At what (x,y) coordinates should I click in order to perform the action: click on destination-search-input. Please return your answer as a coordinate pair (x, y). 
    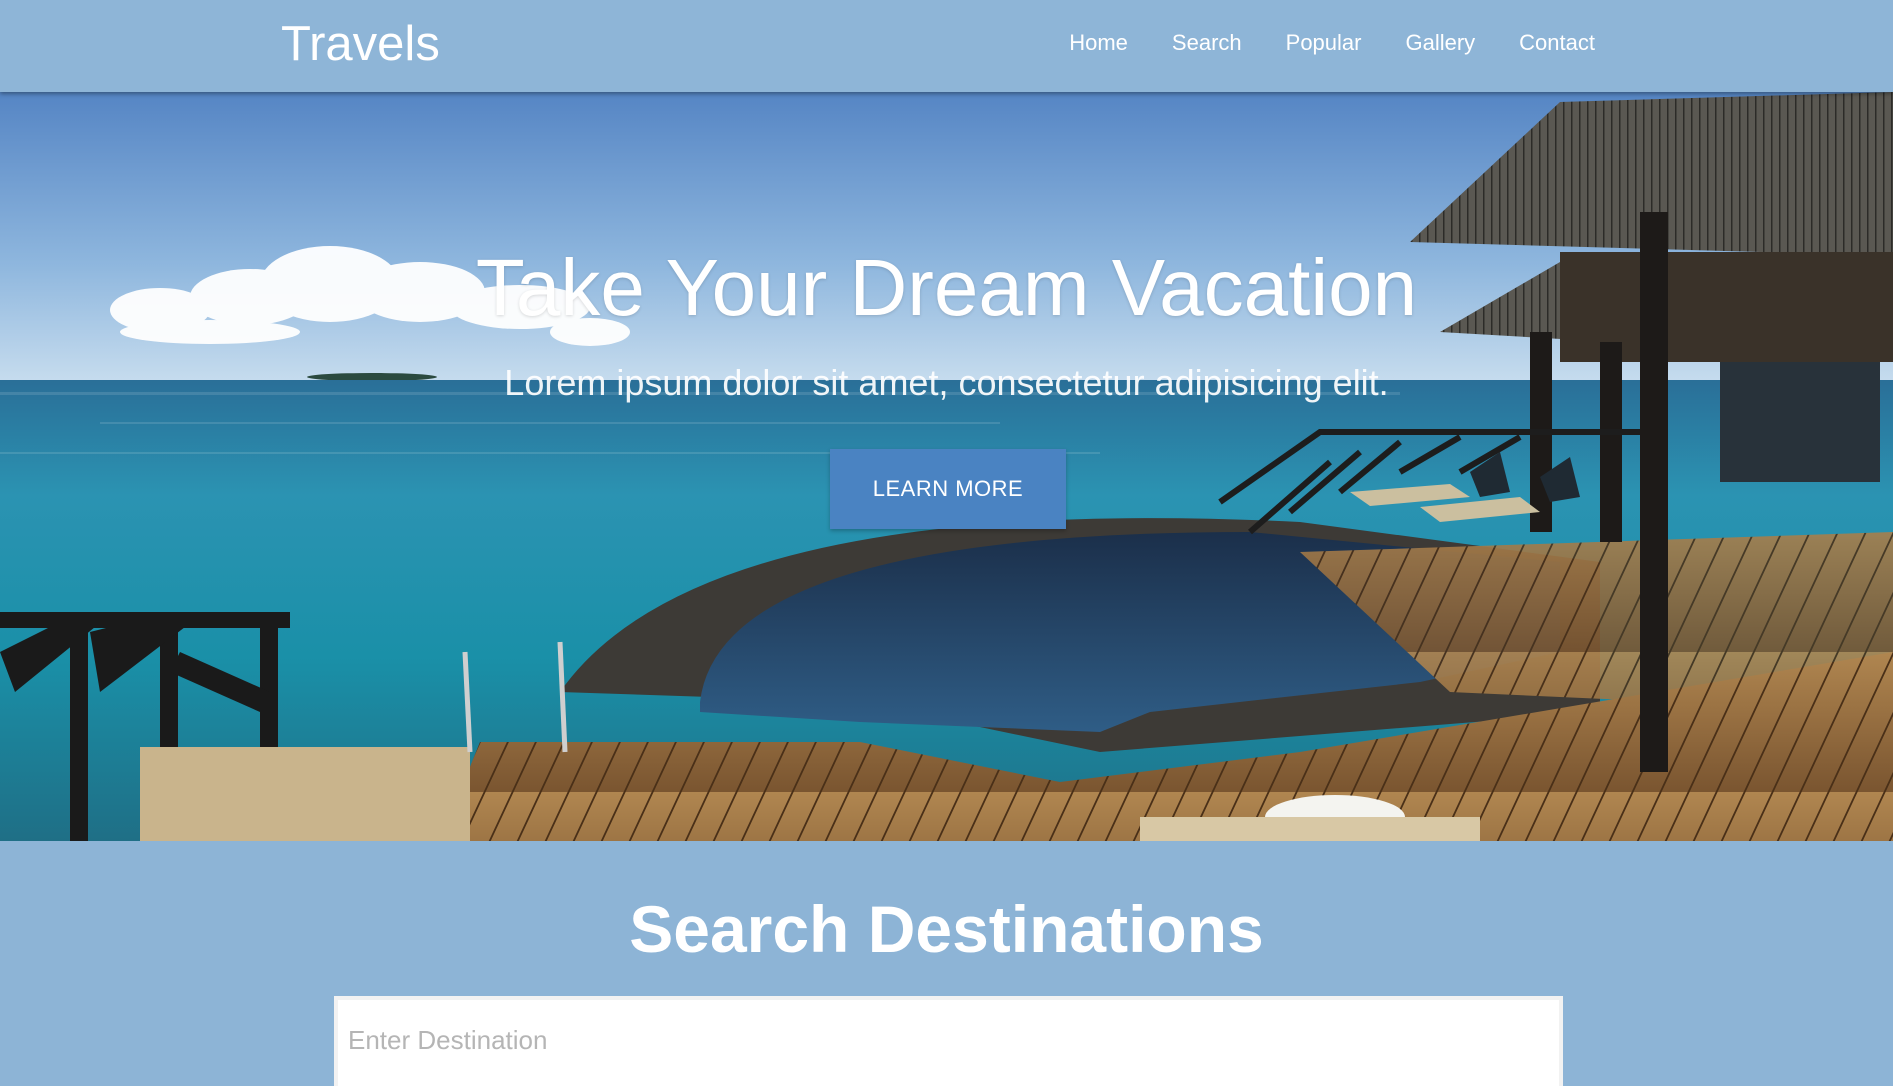
    Looking at the image, I should click on (948, 1040).